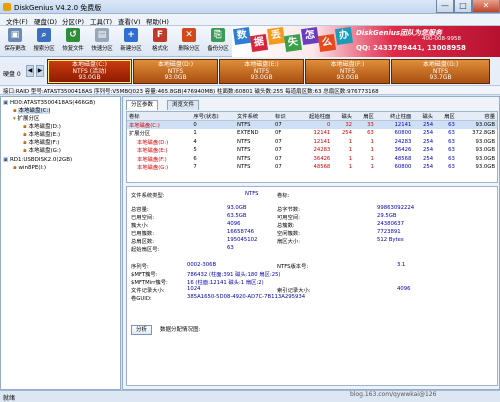 The width and height of the screenshot is (500, 402). What do you see at coordinates (9, 398) in the screenshot?
I see `status-text: 就绪` at bounding box center [9, 398].